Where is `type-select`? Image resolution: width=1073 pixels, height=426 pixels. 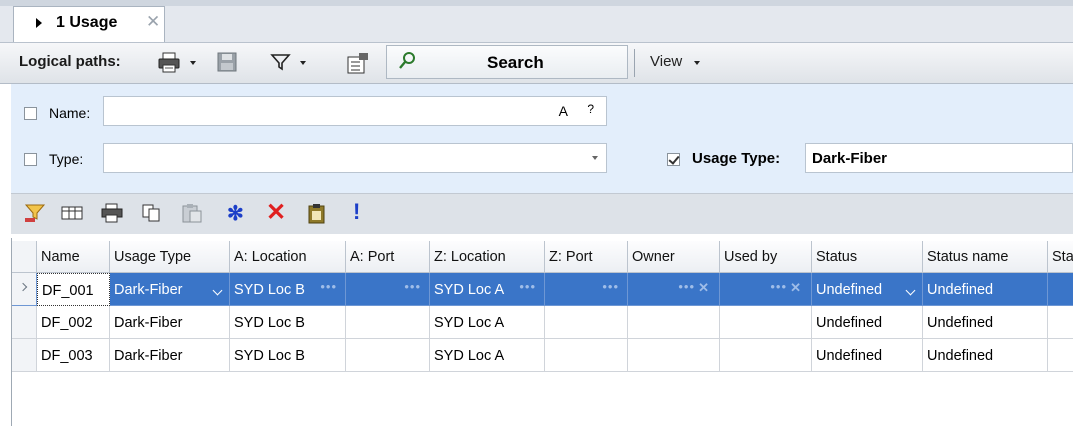
type-select is located at coordinates (355, 158).